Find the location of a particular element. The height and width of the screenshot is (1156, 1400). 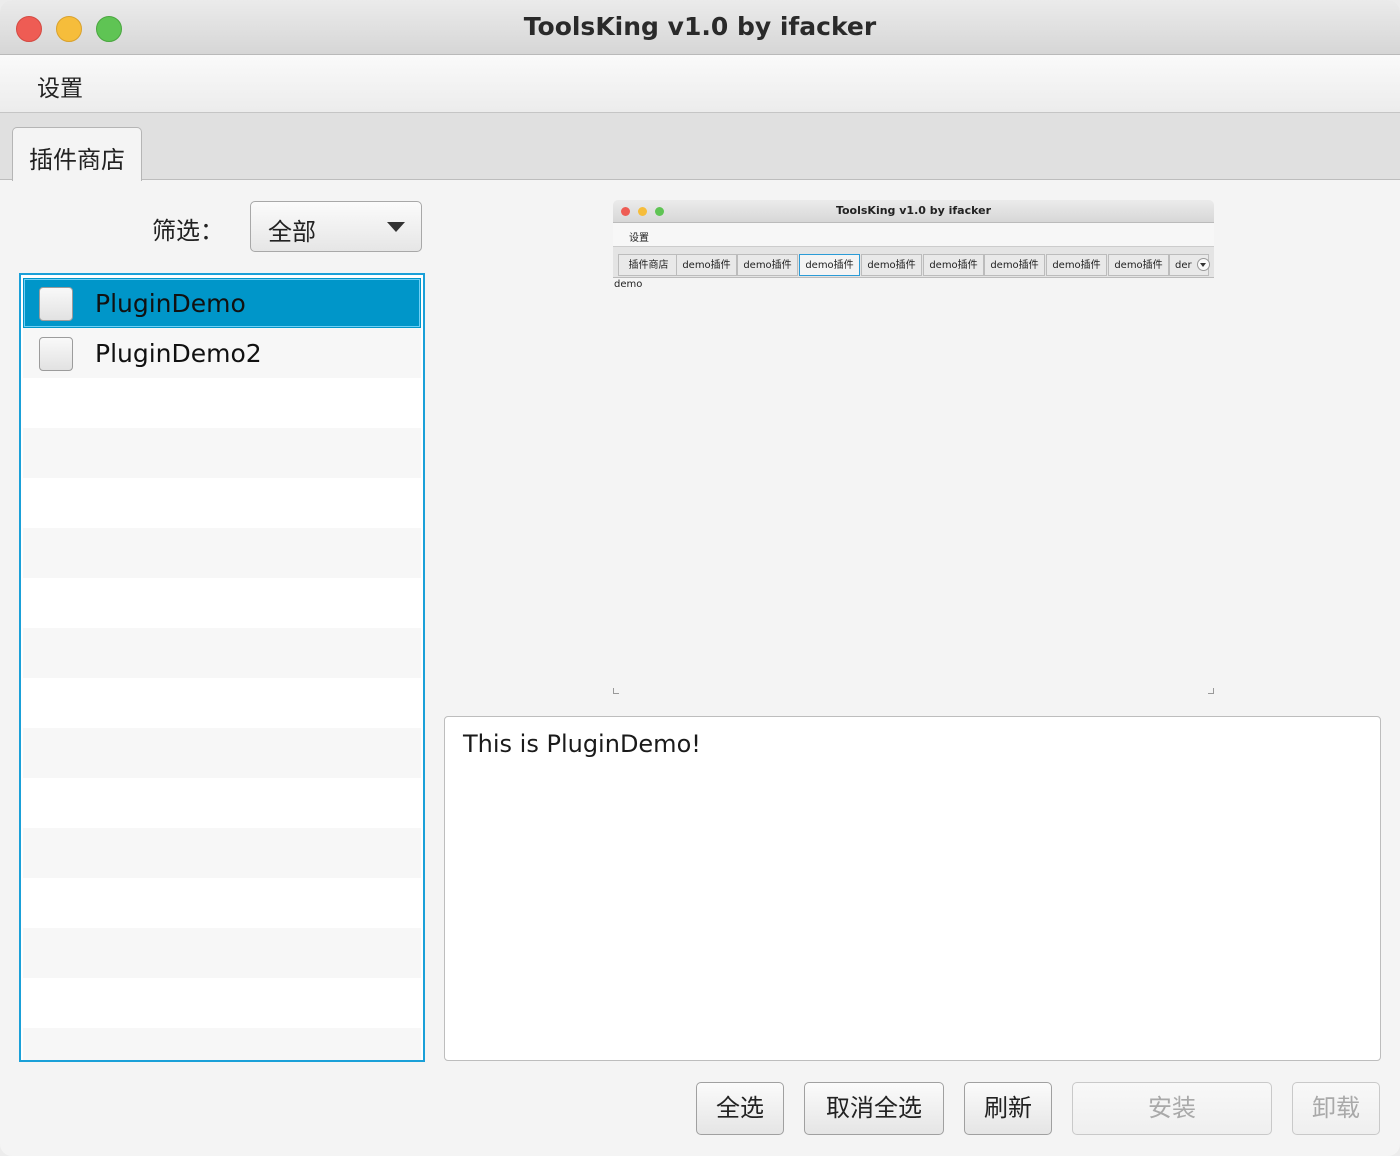

install-button: 安装 is located at coordinates (1172, 1108).